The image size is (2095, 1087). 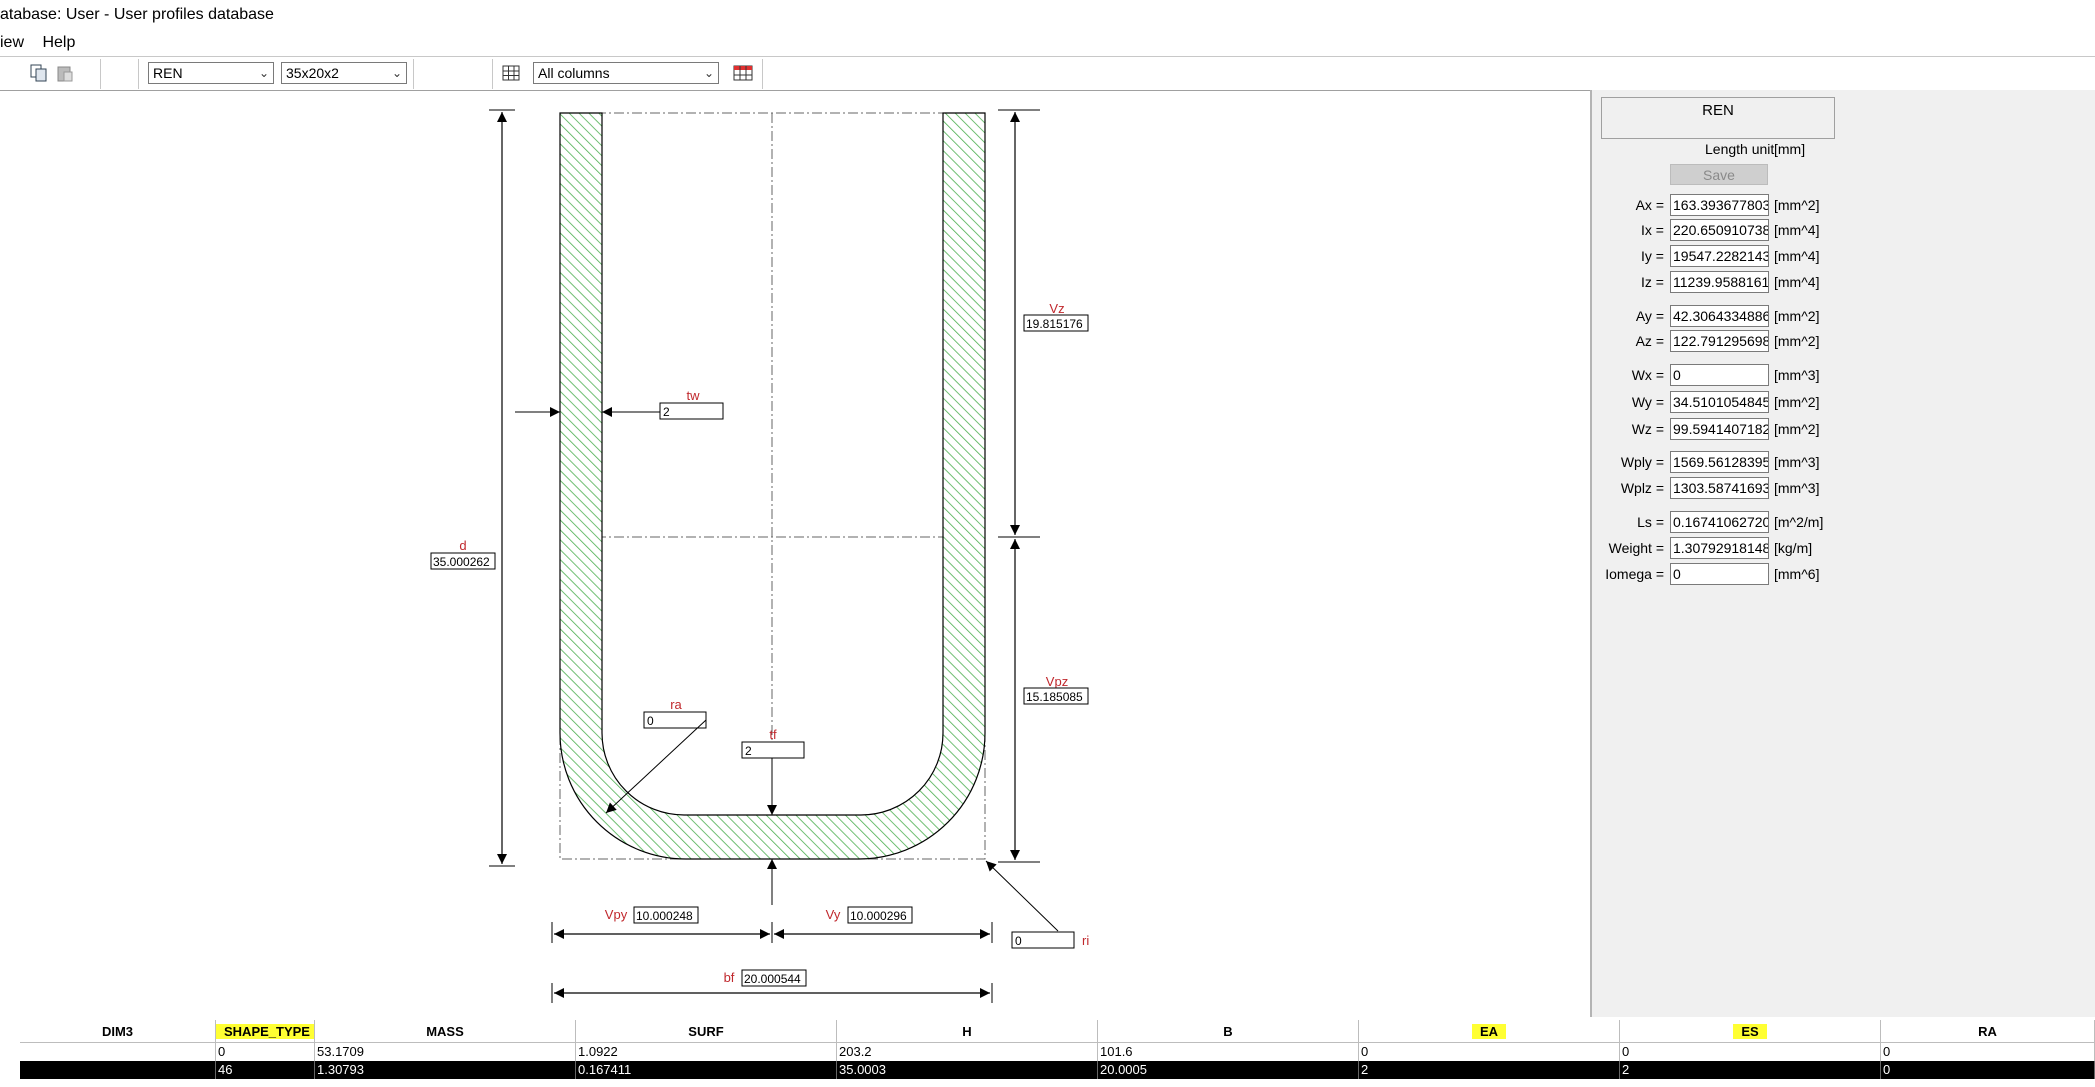 What do you see at coordinates (1652, 230) in the screenshot?
I see `prop-label-ix: Ix =` at bounding box center [1652, 230].